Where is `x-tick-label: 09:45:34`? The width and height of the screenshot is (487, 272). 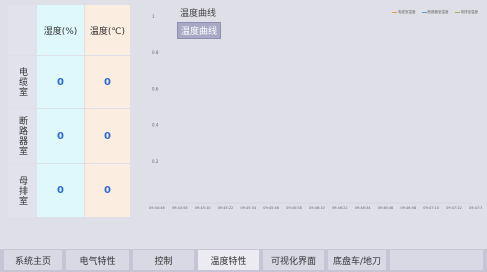 x-tick-label: 09:45:34 is located at coordinates (248, 208).